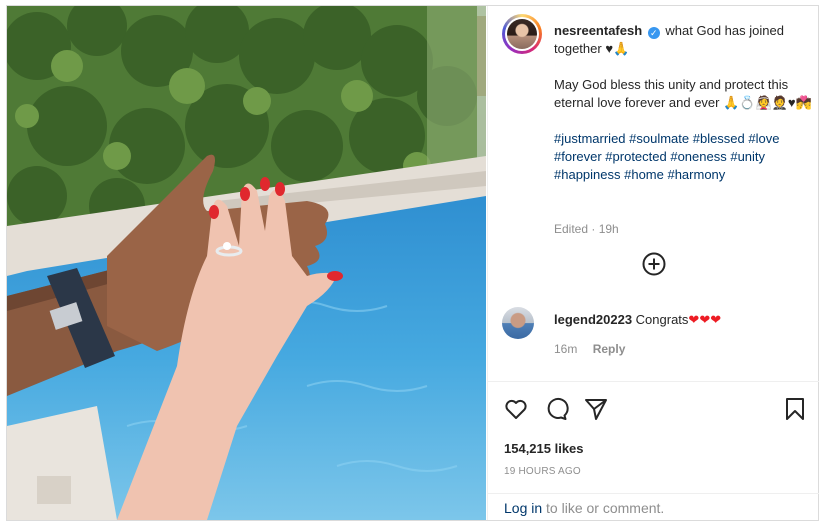 This screenshot has width=819, height=529. I want to click on edited-label: Edited · 19h, so click(586, 229).